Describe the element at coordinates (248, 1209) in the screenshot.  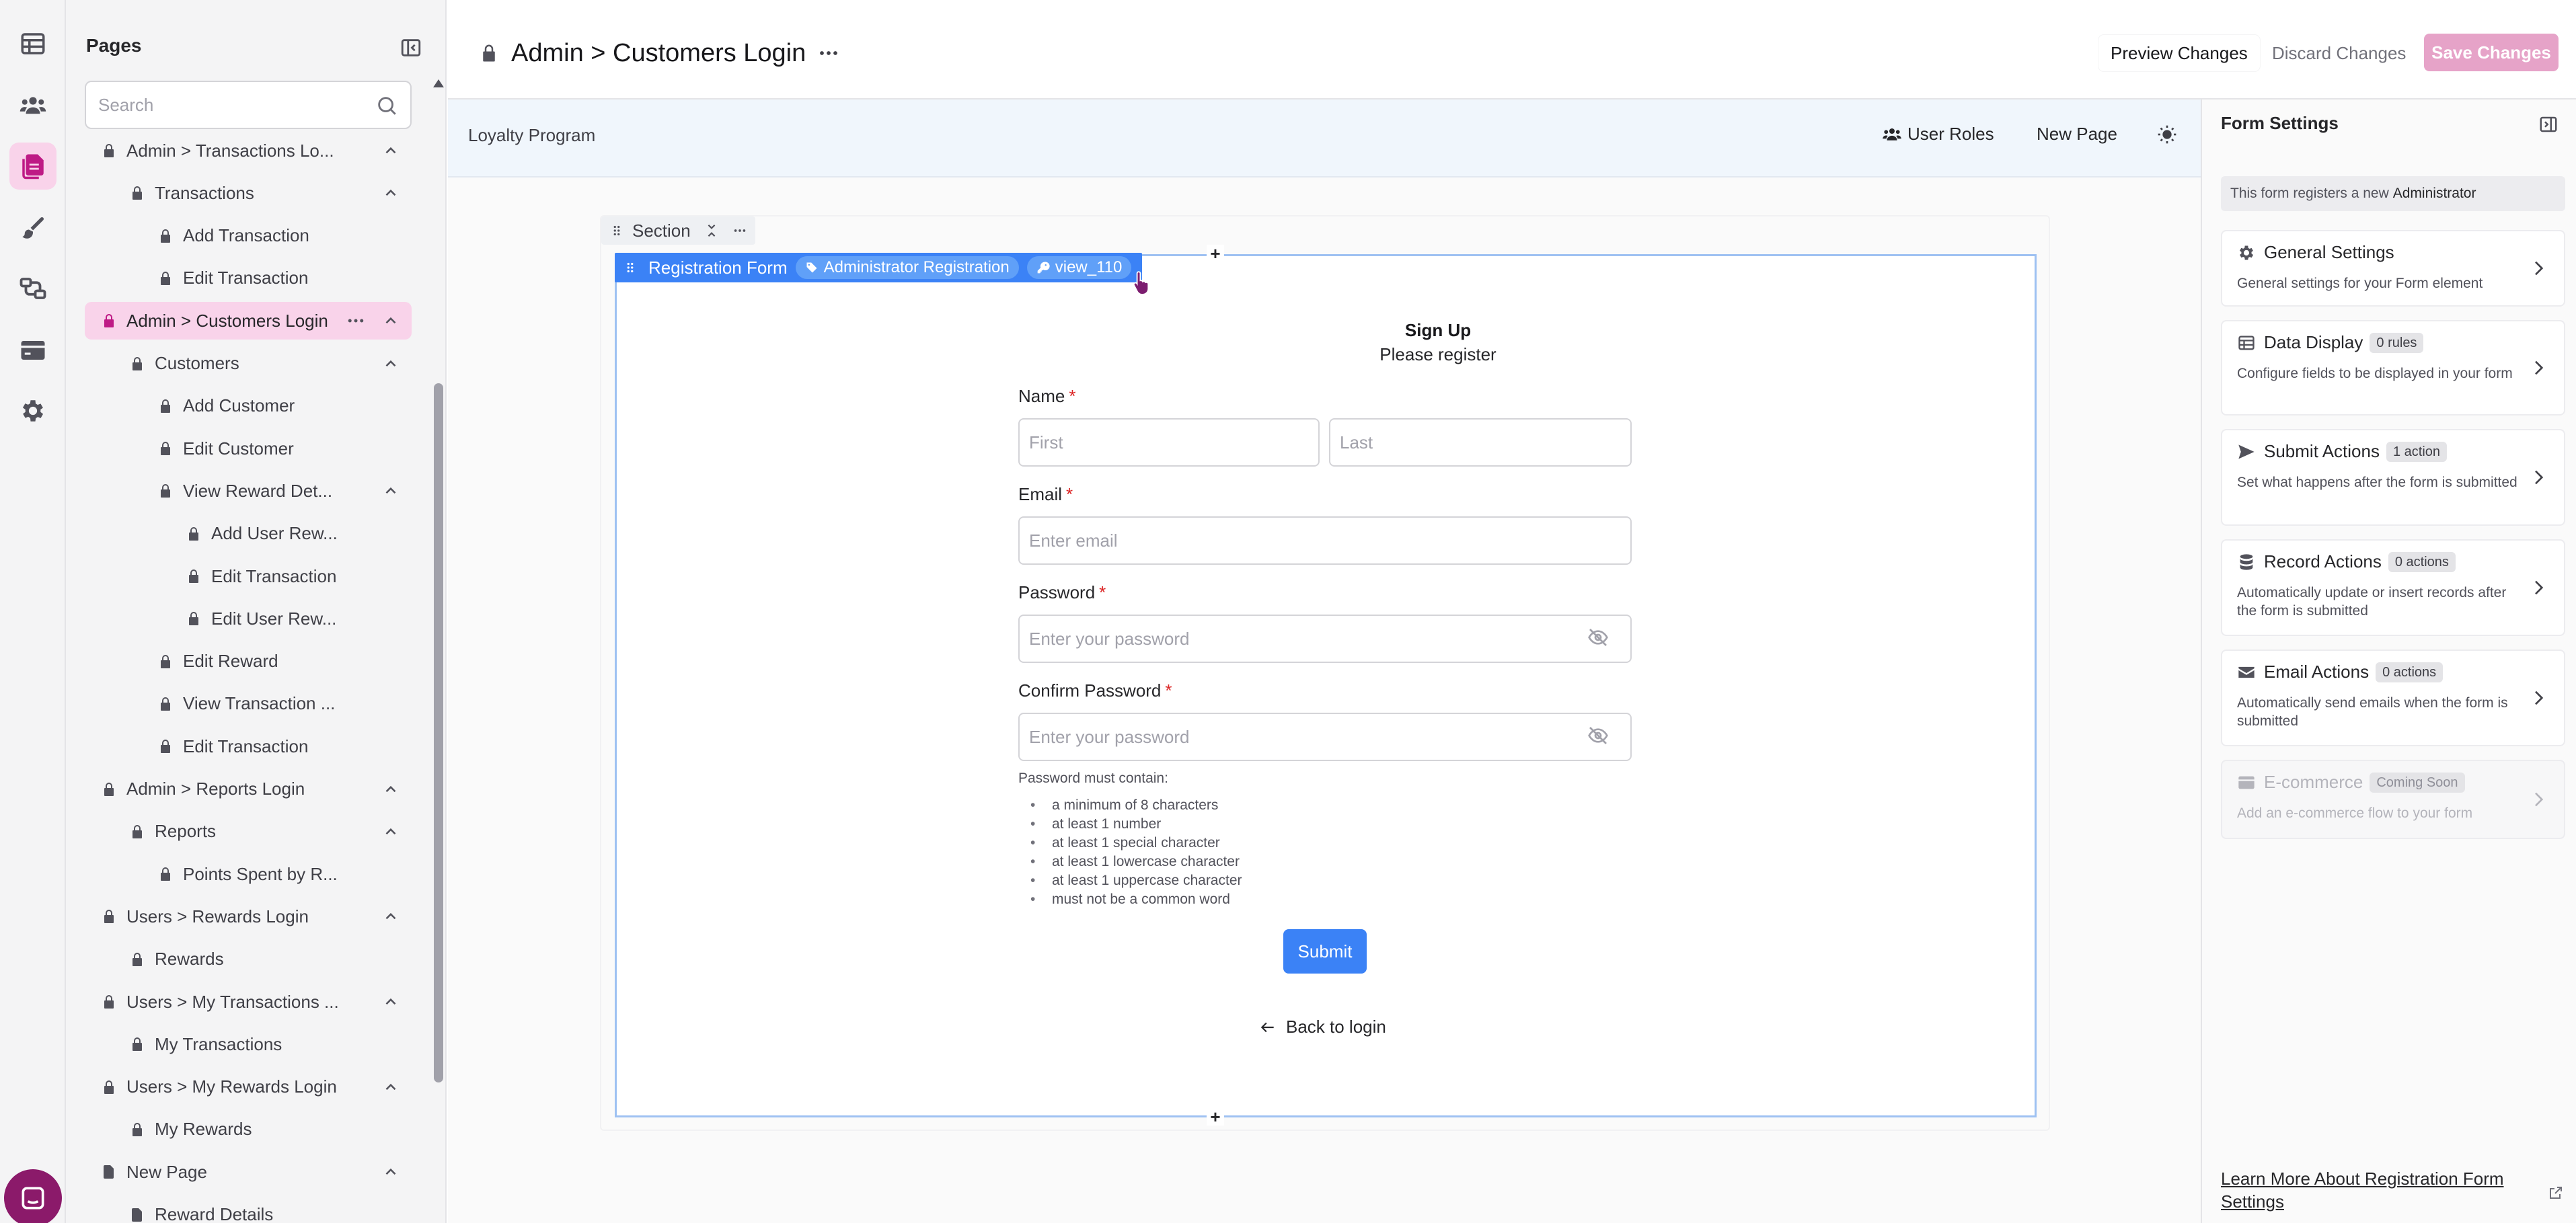
I see `page-tree-item: Reward Details` at that location.